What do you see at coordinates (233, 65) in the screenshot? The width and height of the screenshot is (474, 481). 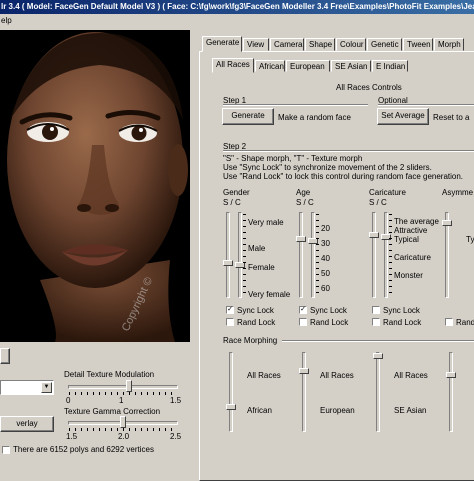 I see `subtab-all-races: All Races` at bounding box center [233, 65].